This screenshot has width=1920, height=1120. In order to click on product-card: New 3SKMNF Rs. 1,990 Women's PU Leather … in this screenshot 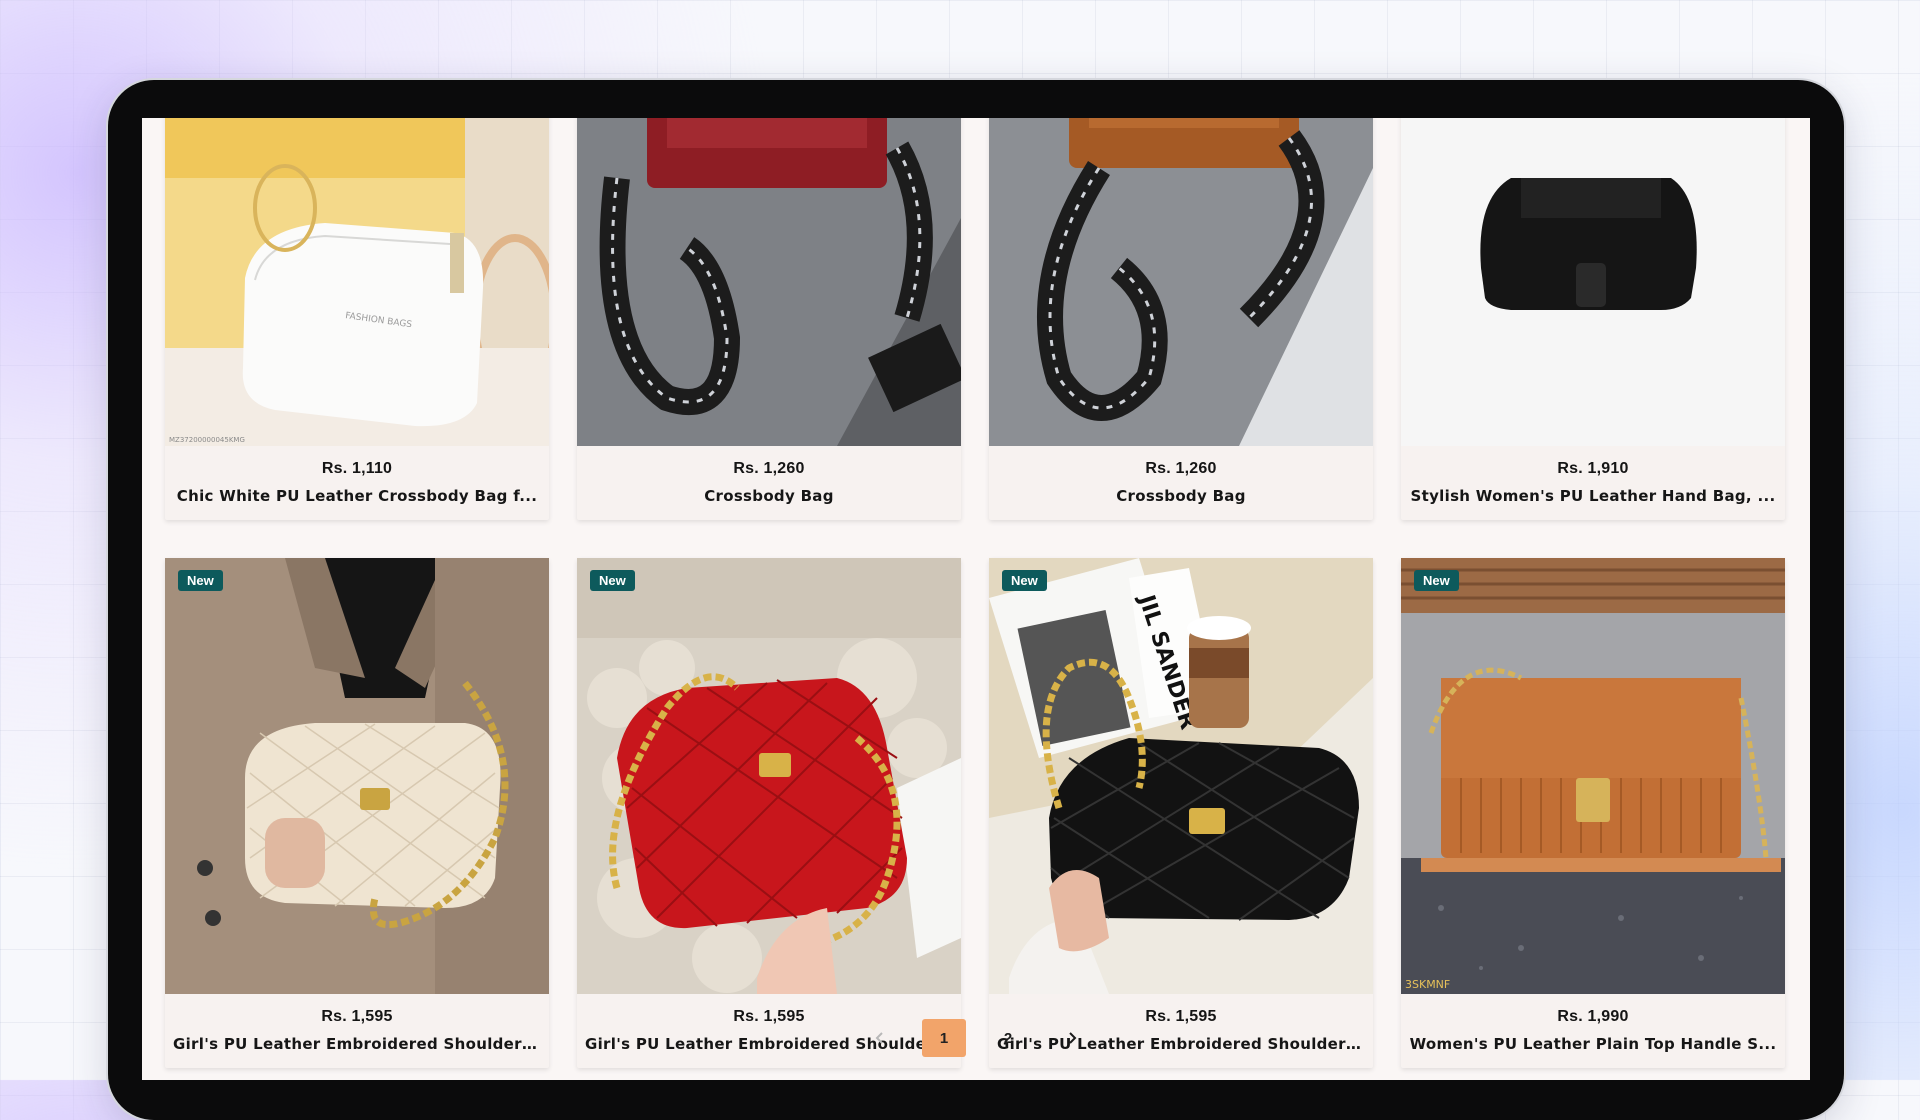, I will do `click(1593, 813)`.